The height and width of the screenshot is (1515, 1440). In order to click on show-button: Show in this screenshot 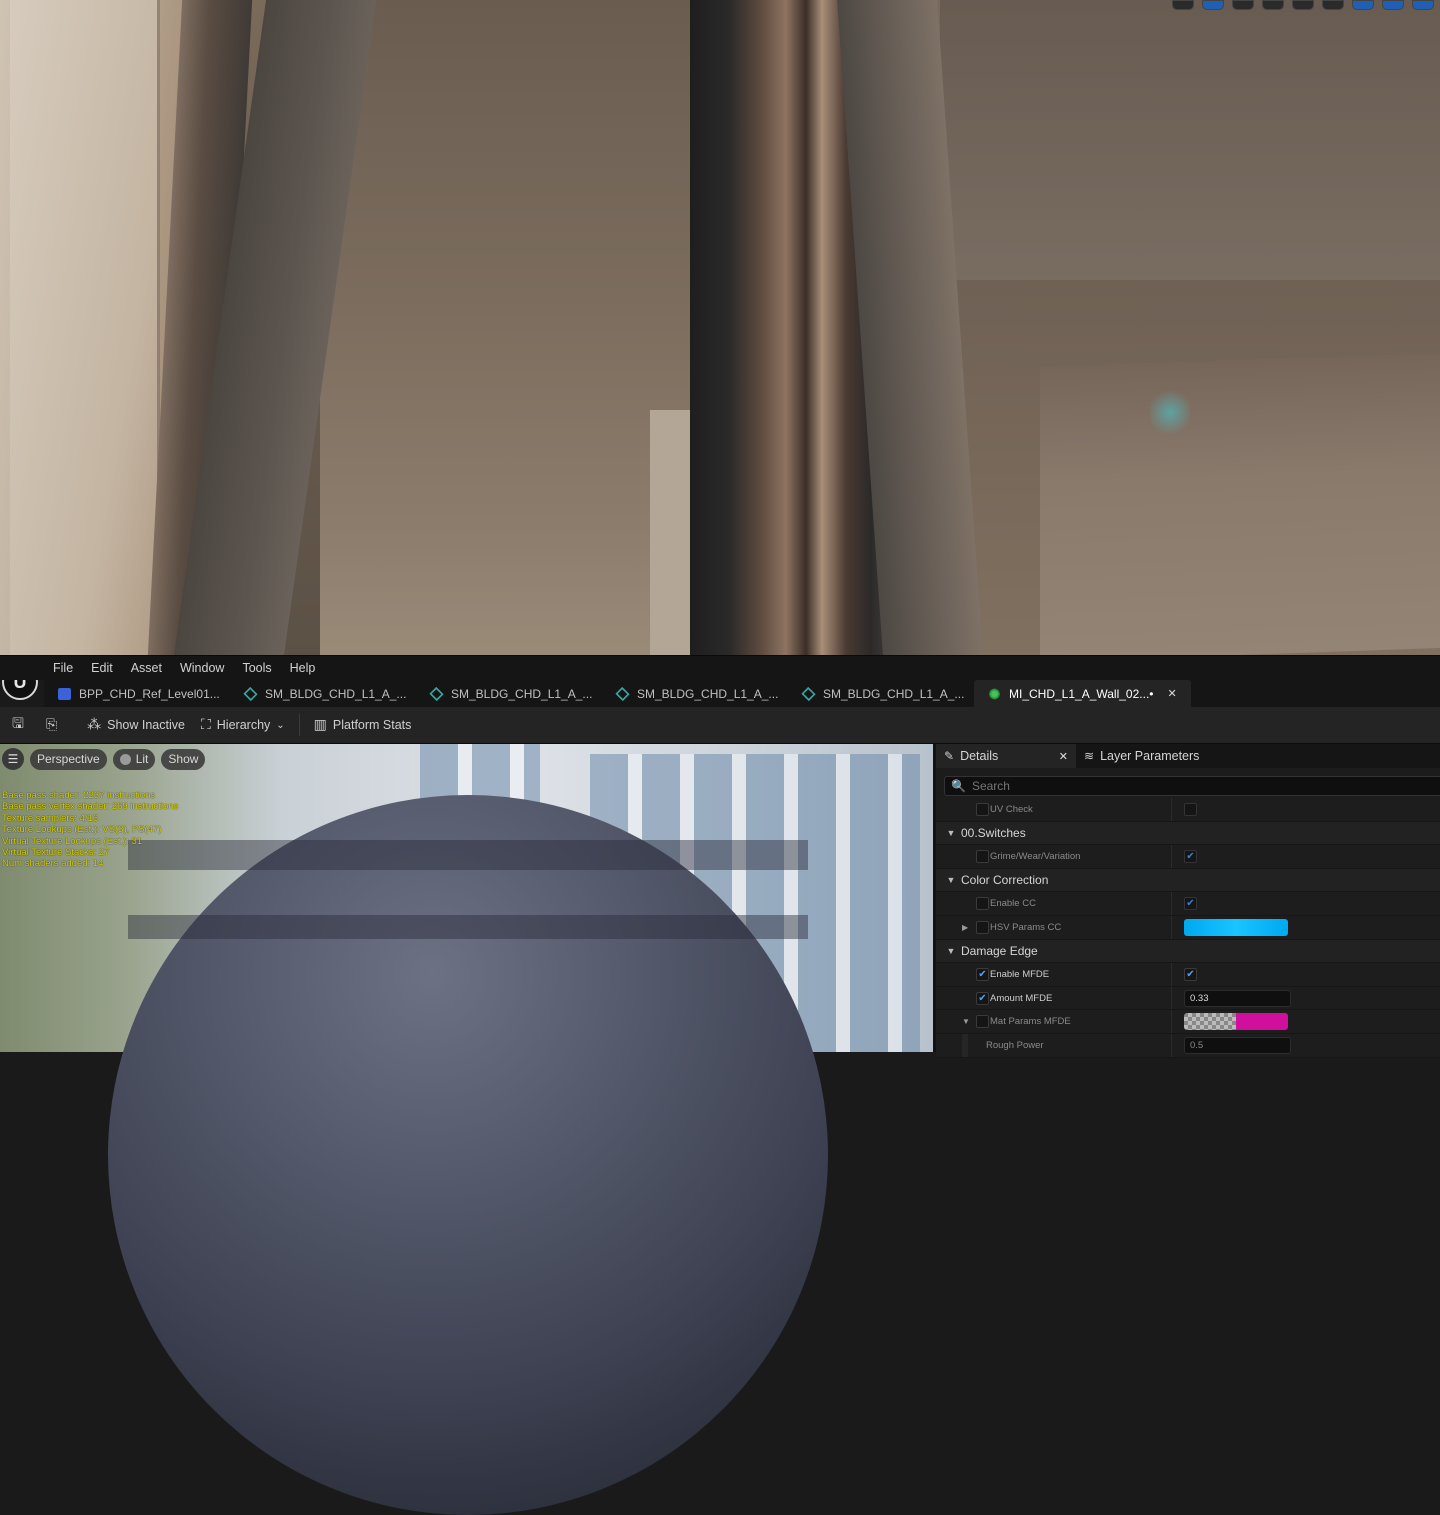, I will do `click(183, 759)`.